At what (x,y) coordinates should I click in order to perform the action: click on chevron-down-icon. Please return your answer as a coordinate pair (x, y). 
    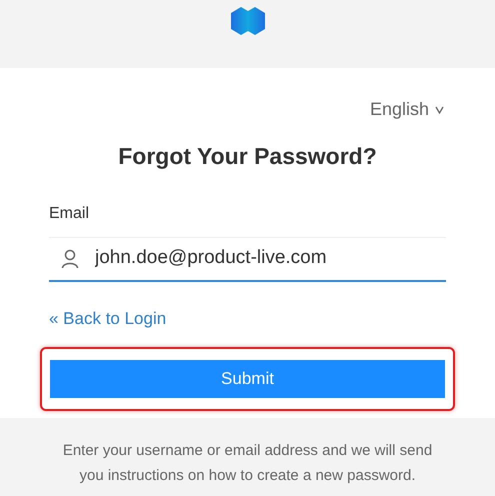
    Looking at the image, I should click on (439, 110).